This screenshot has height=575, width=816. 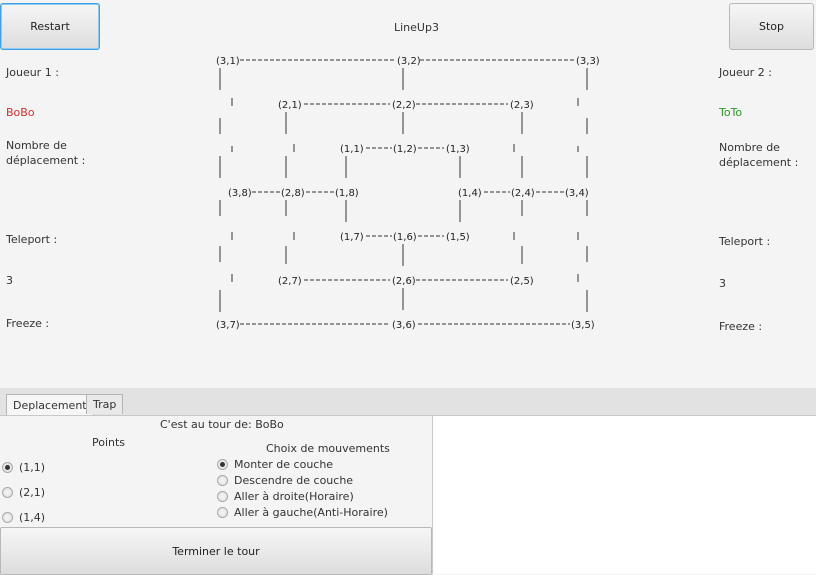 I want to click on board-node-n16: (1,6), so click(x=405, y=237).